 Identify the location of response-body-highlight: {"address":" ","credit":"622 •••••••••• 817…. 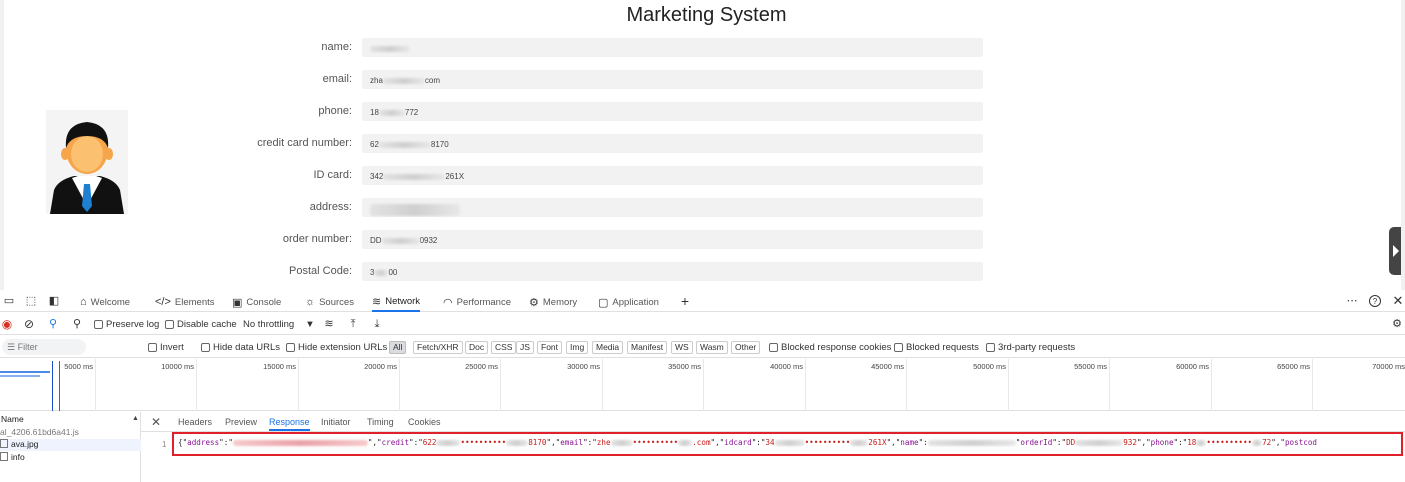
(787, 444).